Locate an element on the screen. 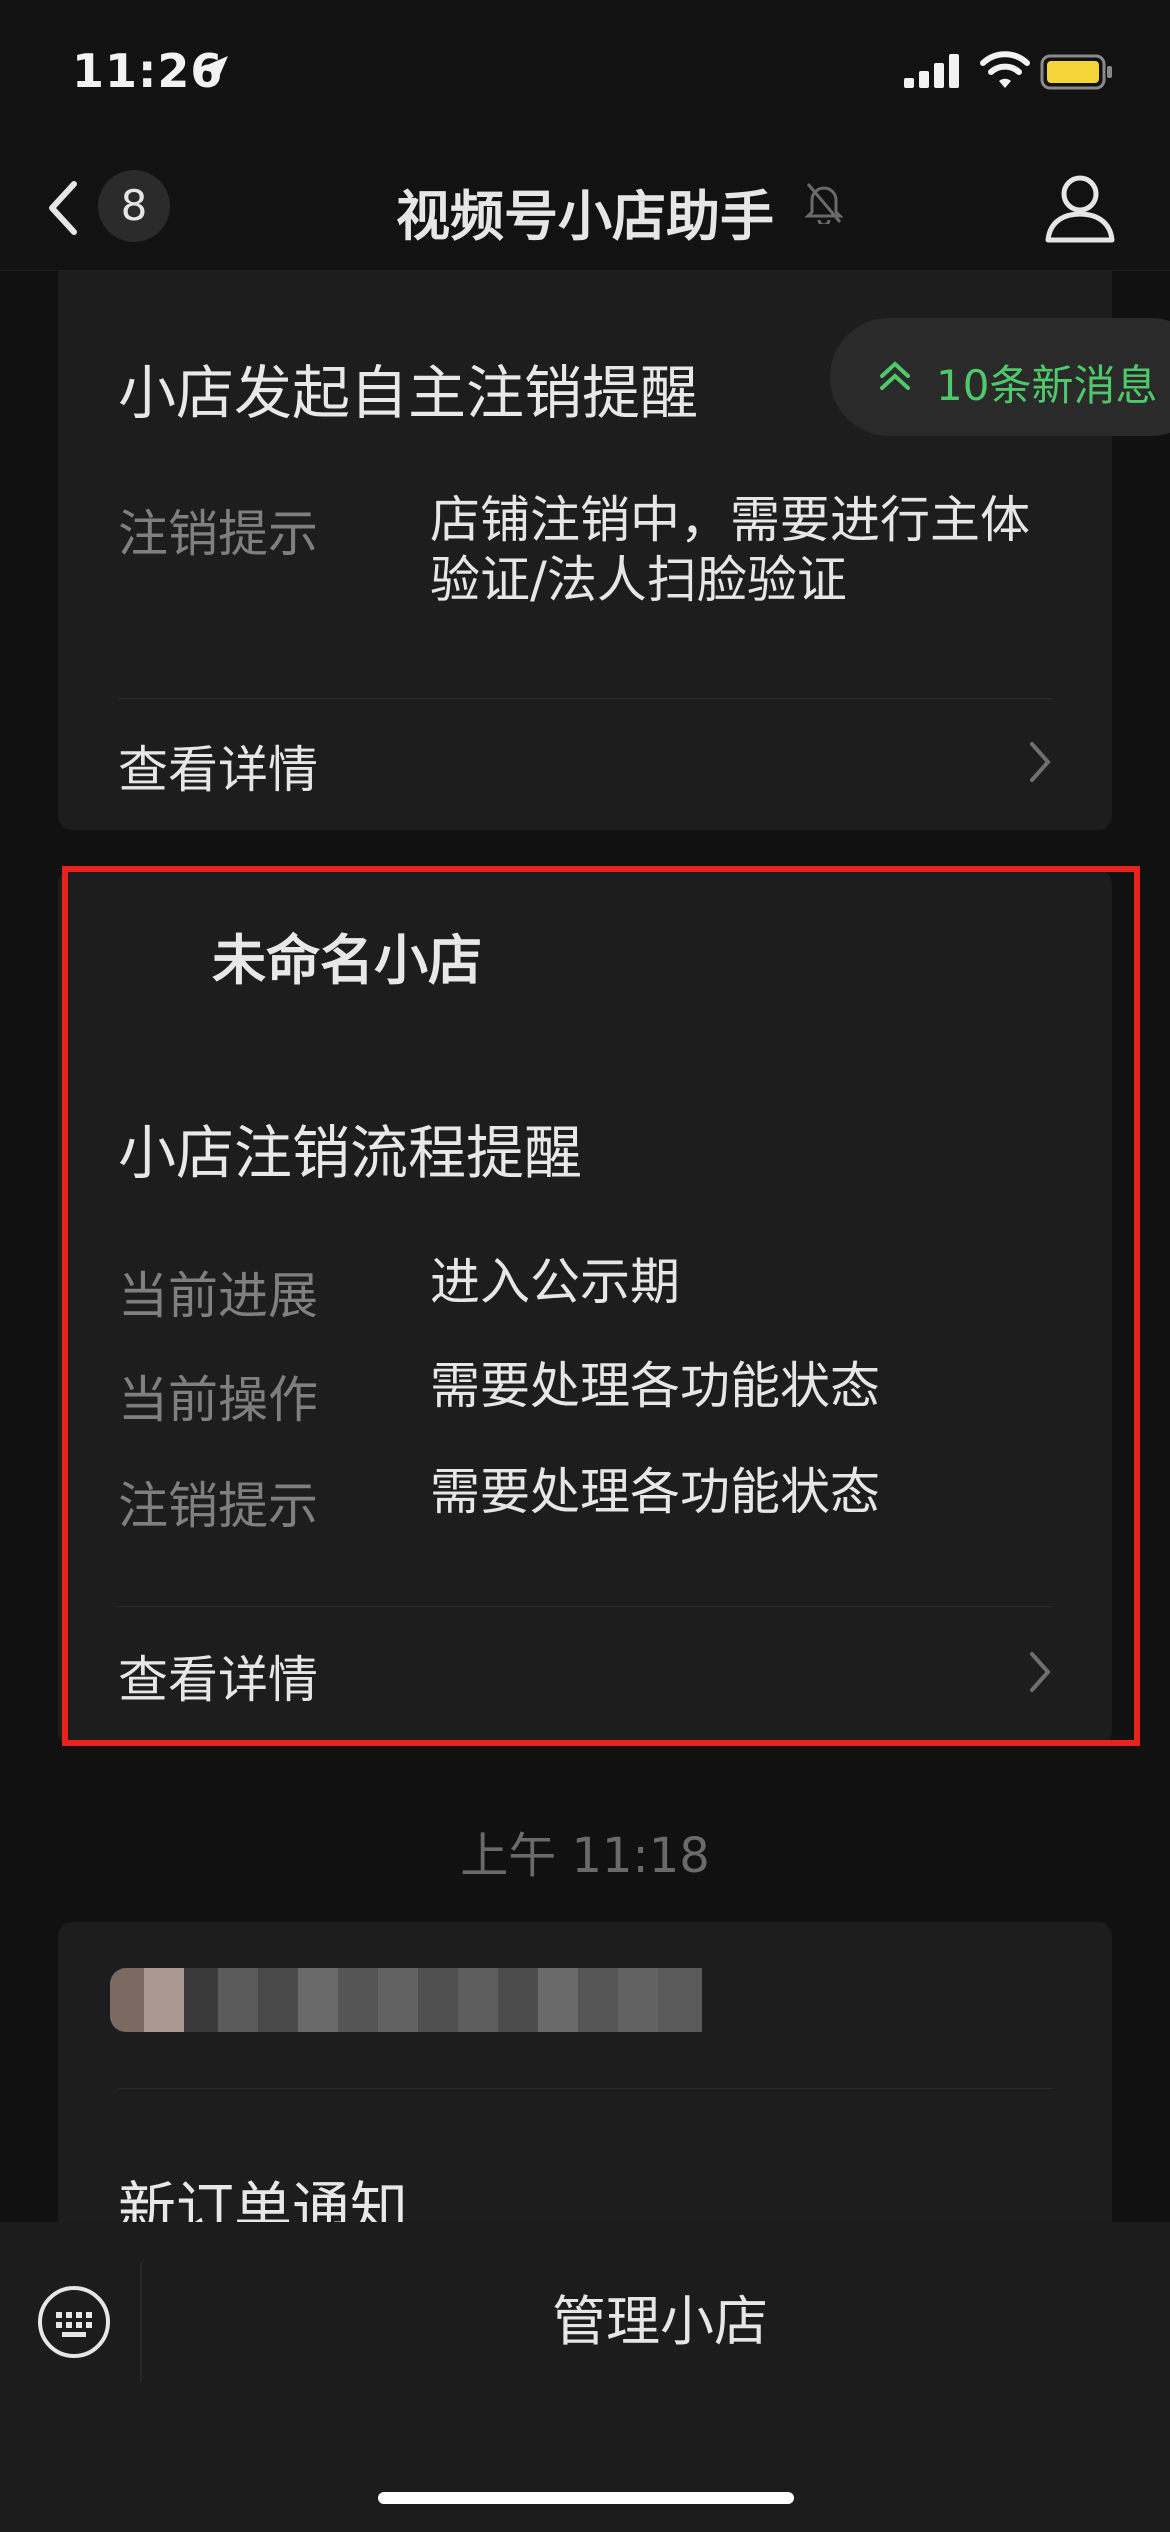 This screenshot has height=2532, width=1170. new-messages-button: 10条新消息 is located at coordinates (1000, 377).